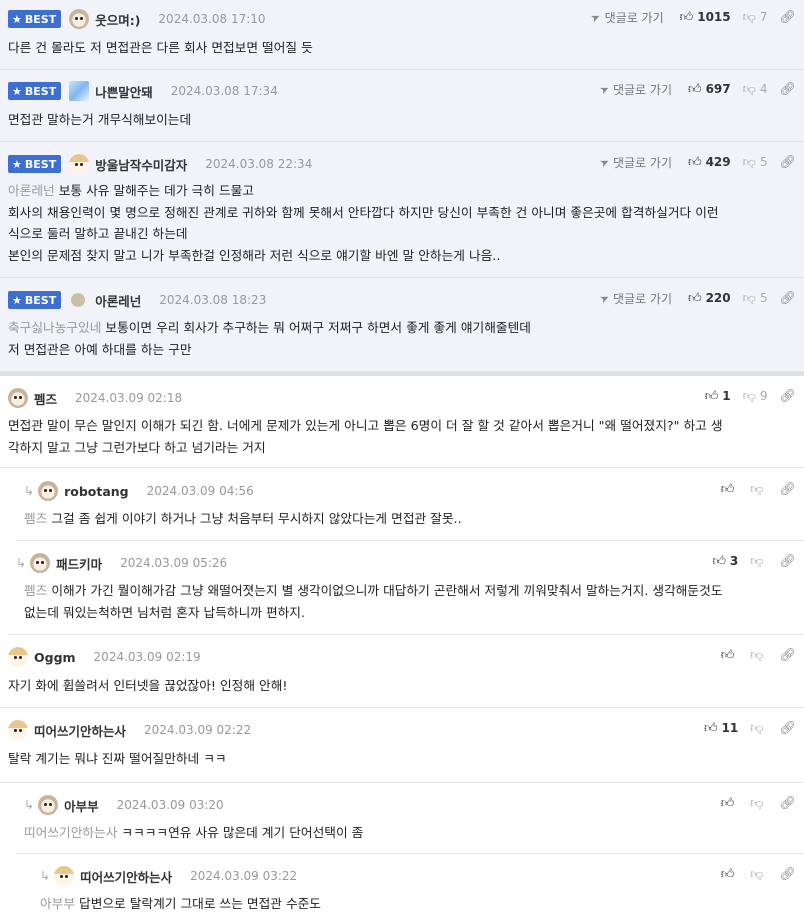 The width and height of the screenshot is (804, 922). Describe the element at coordinates (45, 876) in the screenshot. I see `reply-arrow-icon: ↳` at that location.